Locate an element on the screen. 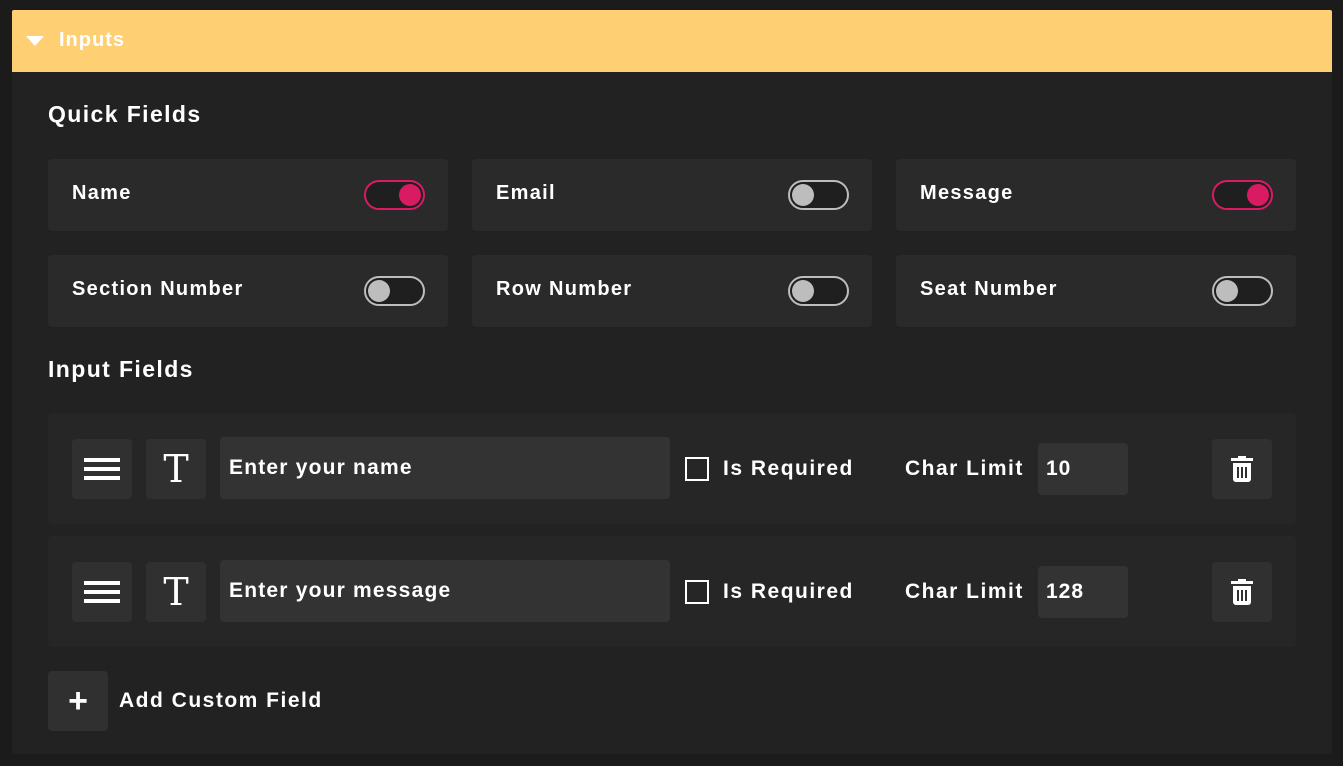 The image size is (1343, 766). quick-field-section-number: Section Number is located at coordinates (248, 291).